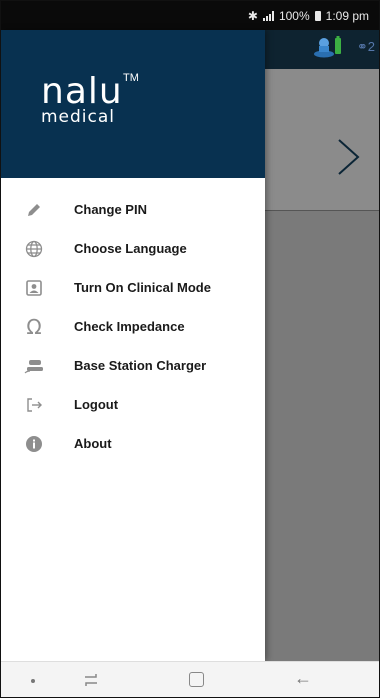  I want to click on menu-item-label: Base Station Charger, so click(140, 365).